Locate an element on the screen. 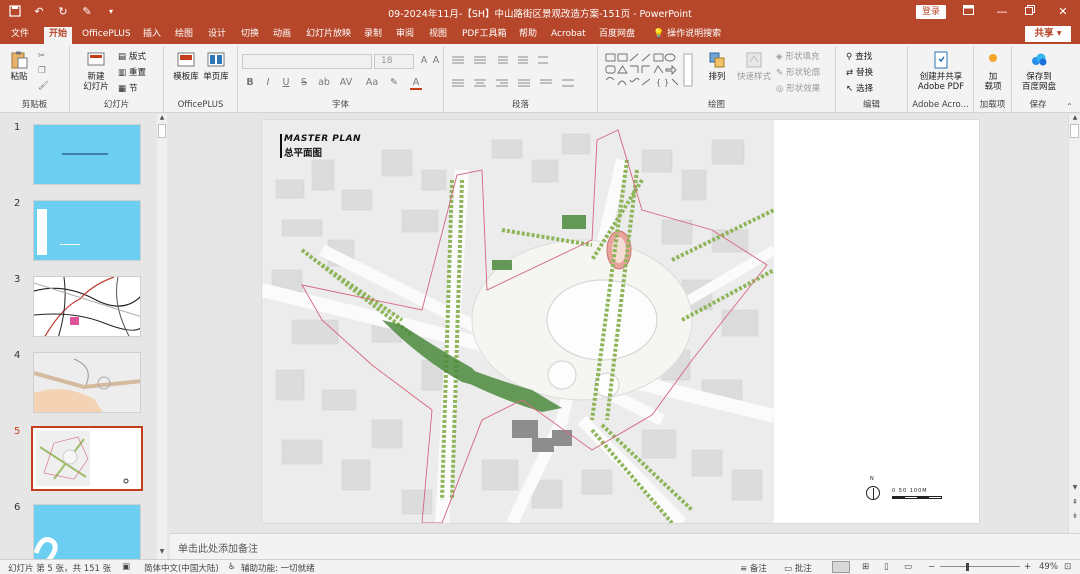 The width and height of the screenshot is (1080, 574). shape-effects-button: ◎ 形状效果 is located at coordinates (798, 89).